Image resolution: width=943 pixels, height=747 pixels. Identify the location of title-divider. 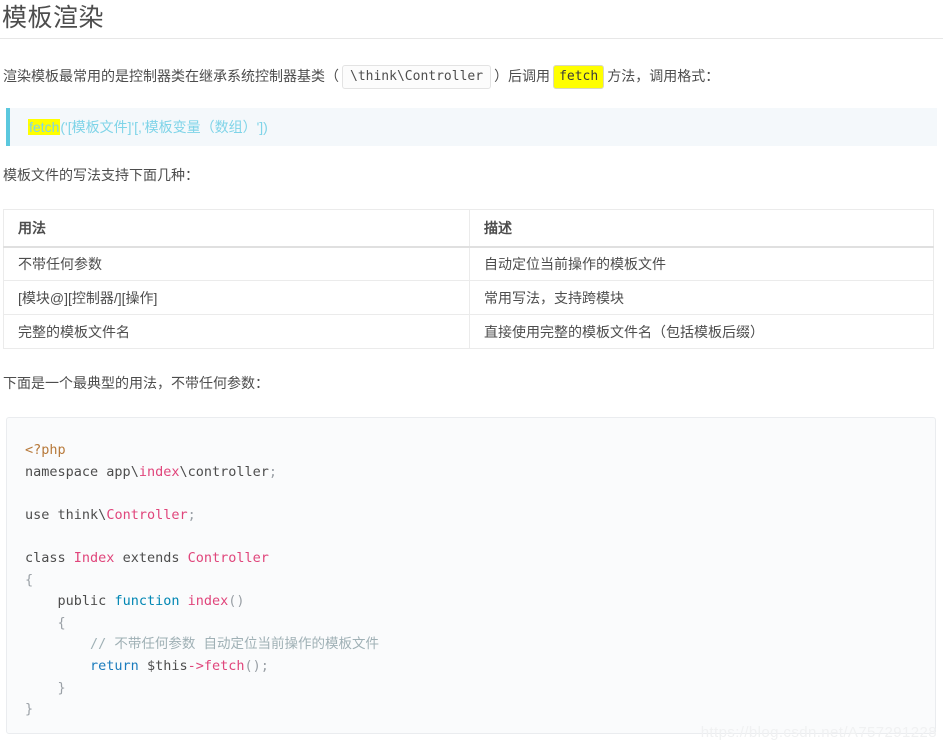
(471, 38).